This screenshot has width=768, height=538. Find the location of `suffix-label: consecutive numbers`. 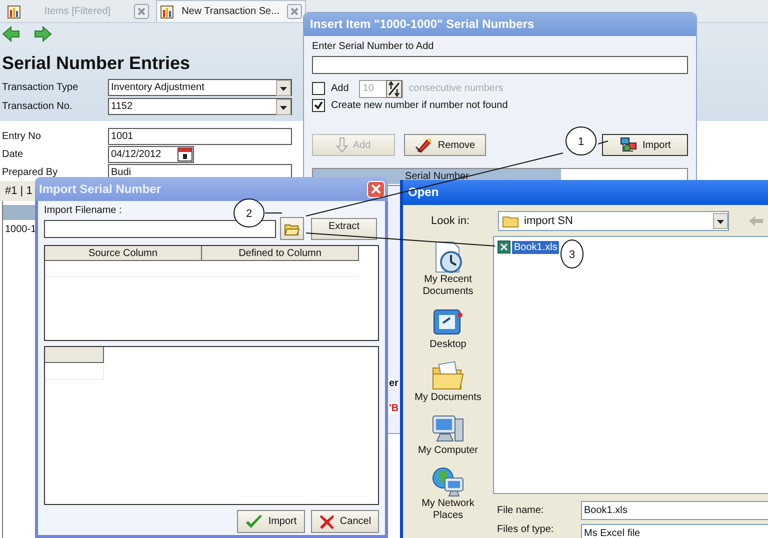

suffix-label: consecutive numbers is located at coordinates (456, 88).